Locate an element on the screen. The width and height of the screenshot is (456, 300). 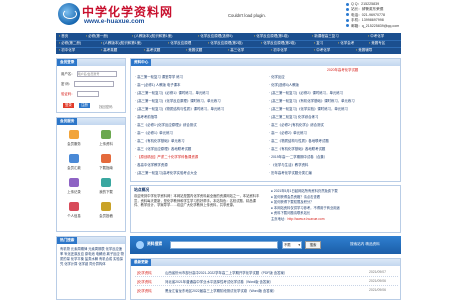
logo-url: www.e-huaxue.com is located at coordinates (114, 21).